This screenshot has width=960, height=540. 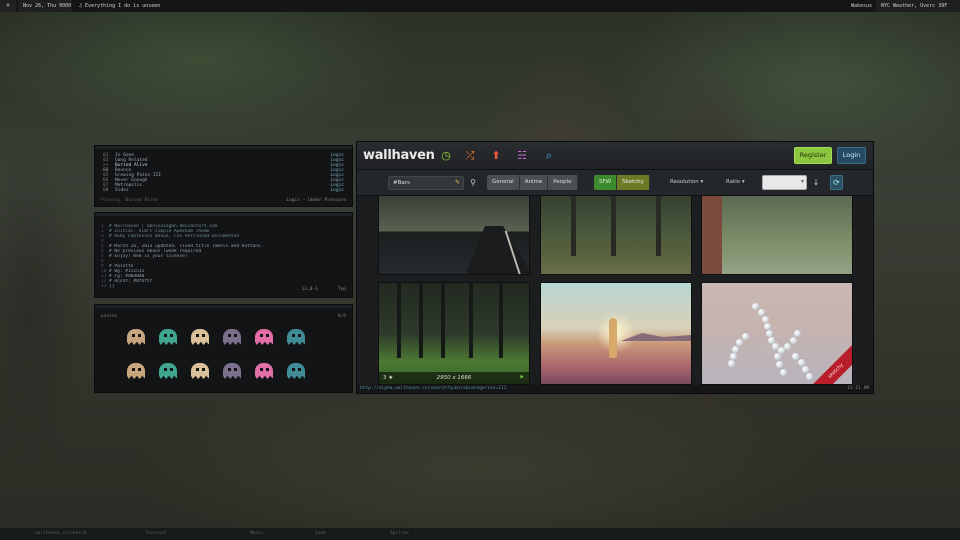 What do you see at coordinates (503, 182) in the screenshot?
I see `category-general-toggle: General` at bounding box center [503, 182].